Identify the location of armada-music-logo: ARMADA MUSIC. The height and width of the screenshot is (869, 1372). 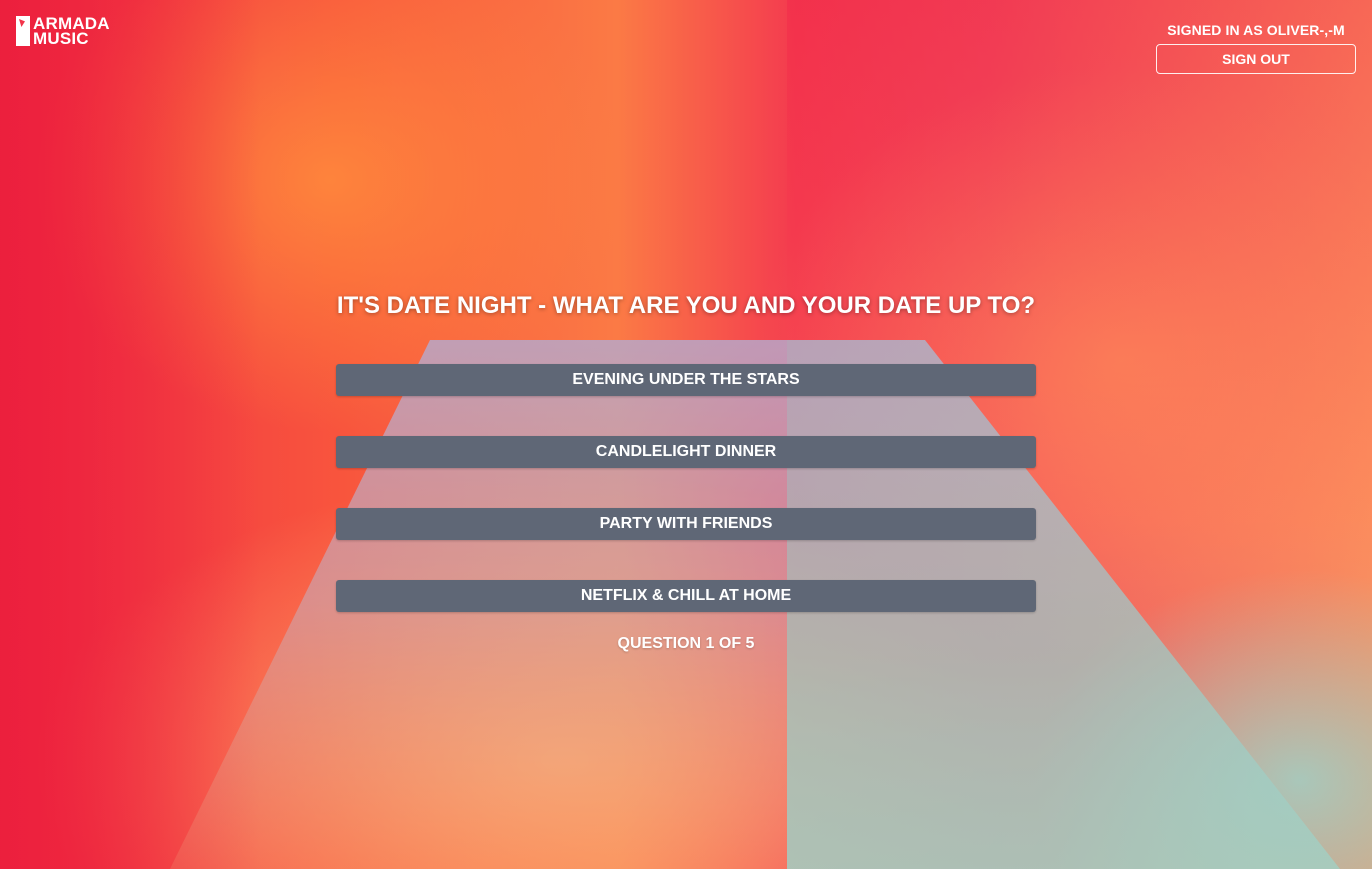
(63, 31).